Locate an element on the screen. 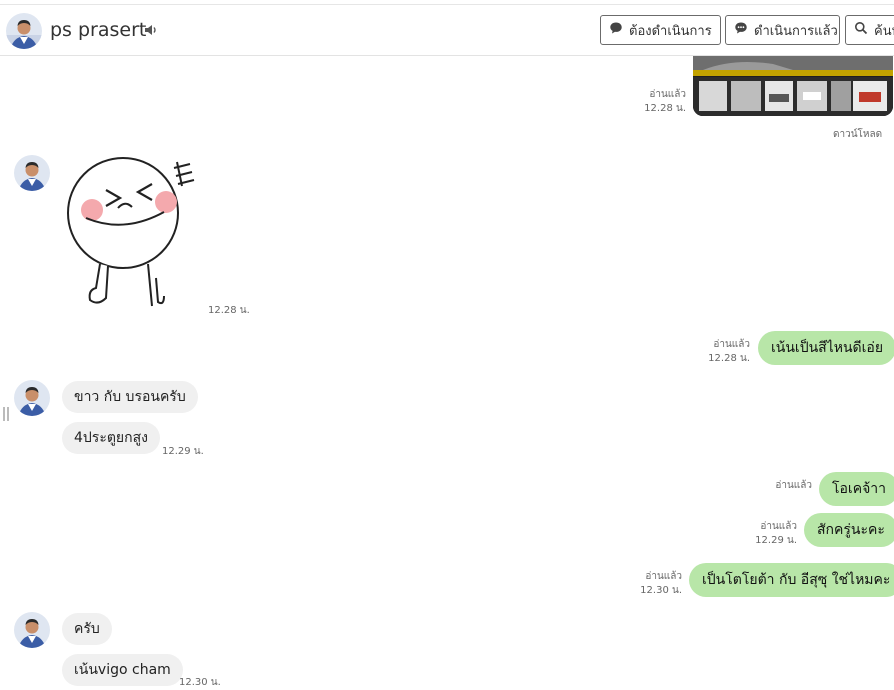  search-button: ค้นห is located at coordinates (869, 30).